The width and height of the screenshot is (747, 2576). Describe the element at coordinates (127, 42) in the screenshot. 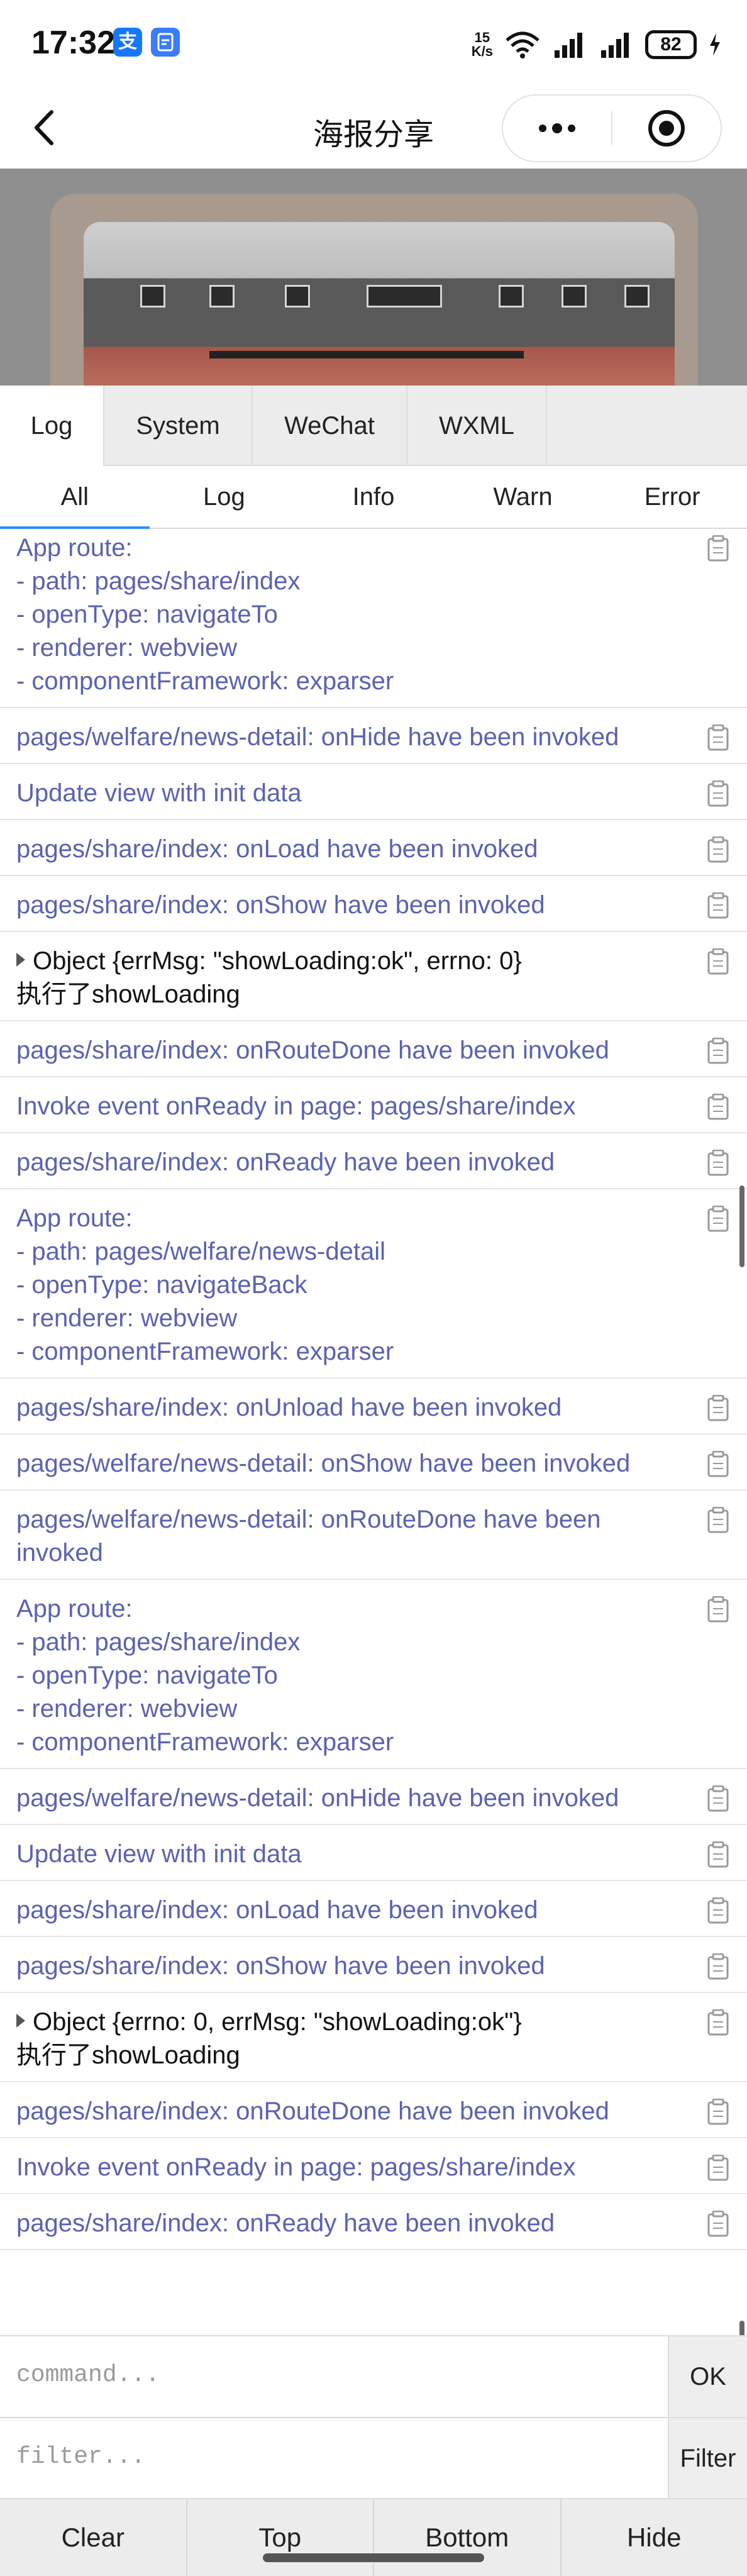

I see `alipay-icon: 支` at that location.